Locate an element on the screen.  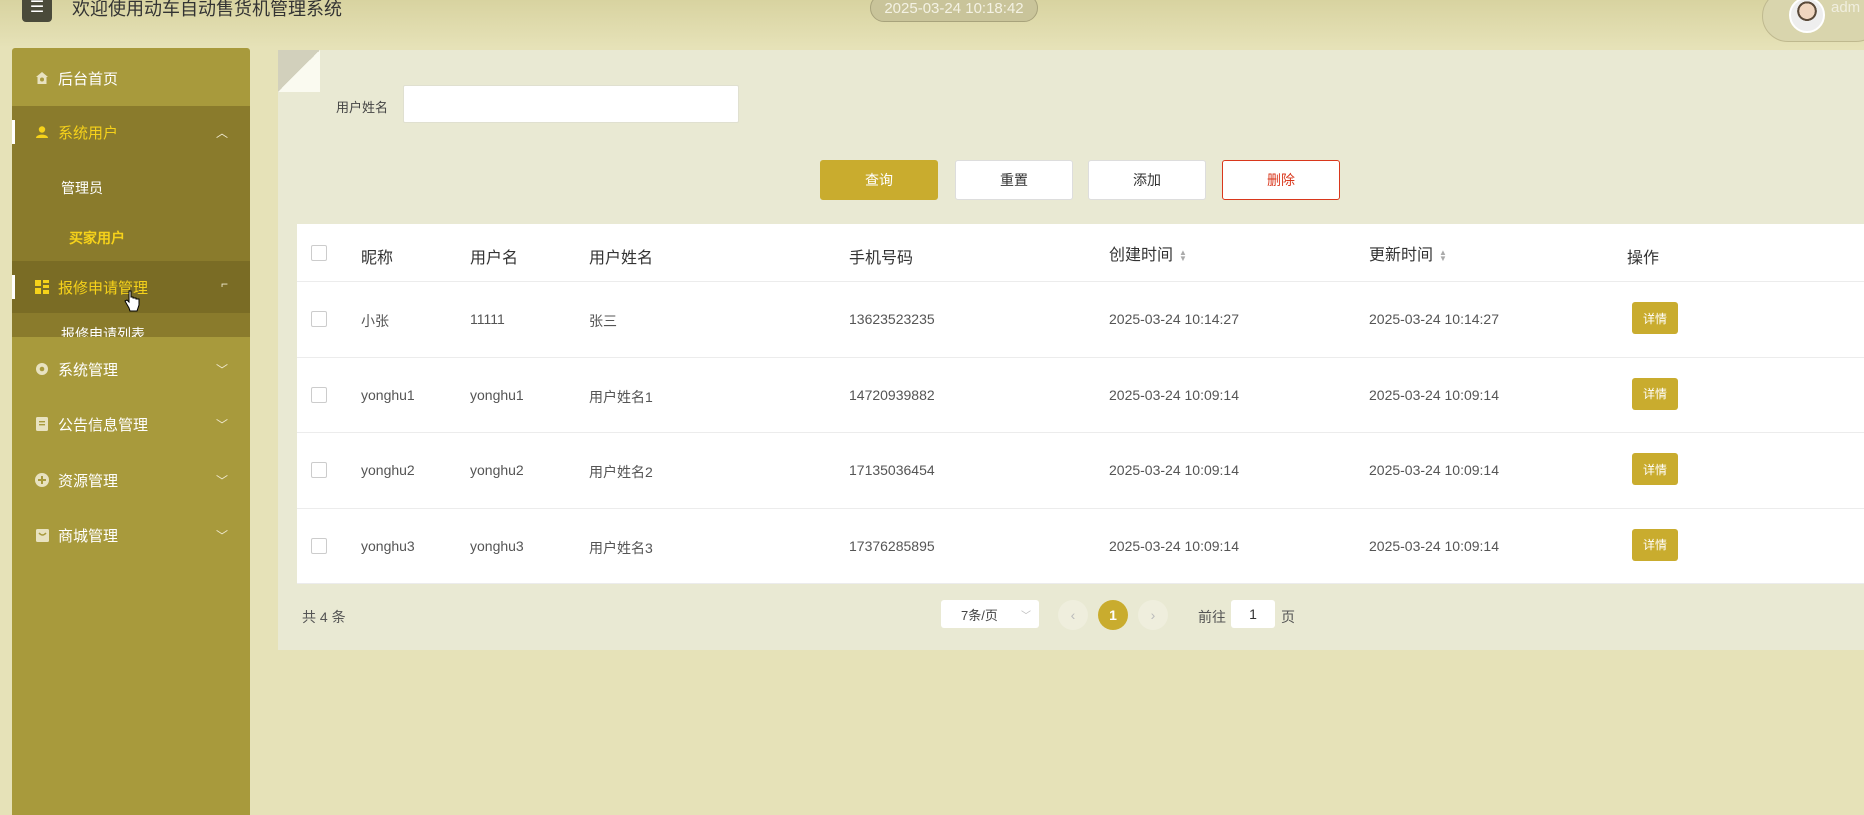
hand-cursor-icon is located at coordinates (132, 303).